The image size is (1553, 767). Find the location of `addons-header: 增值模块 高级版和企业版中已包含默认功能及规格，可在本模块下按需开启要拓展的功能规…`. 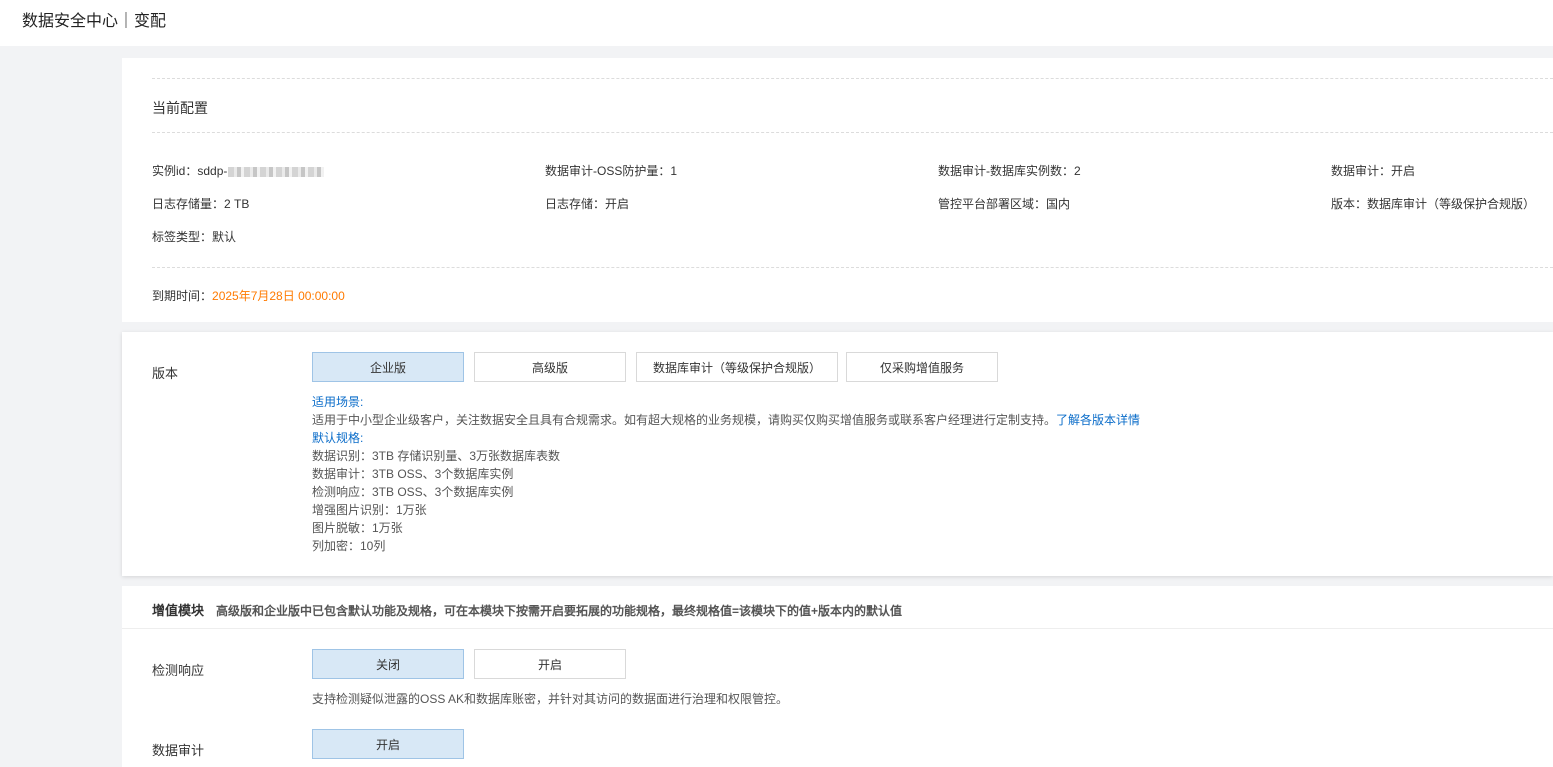

addons-header: 增值模块 高级版和企业版中已包含默认功能及规格，可在本模块下按需开启要拓展的功能规… is located at coordinates (527, 609).